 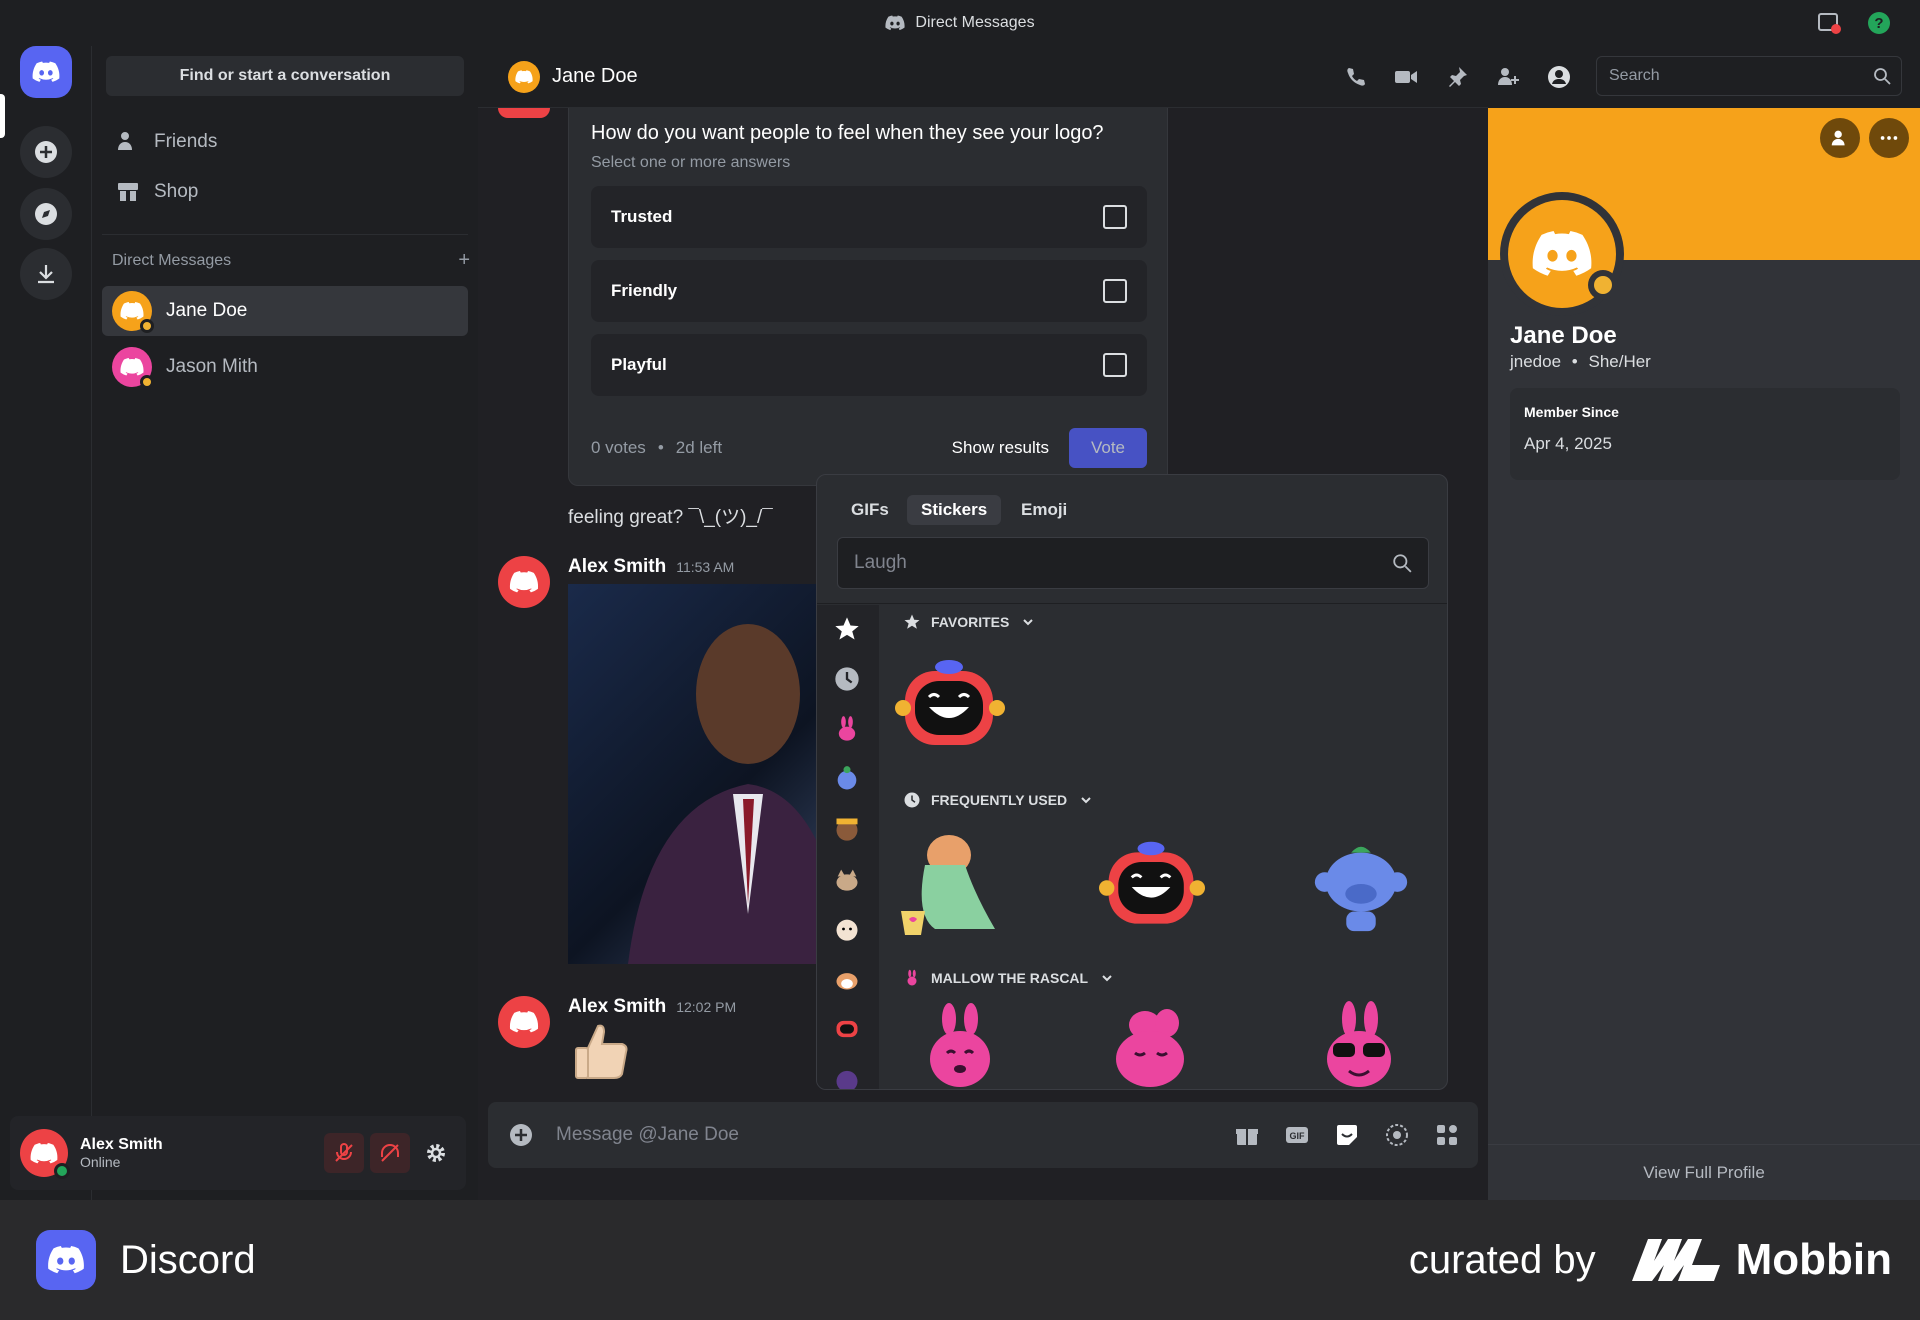 I want to click on download-button, so click(x=46, y=274).